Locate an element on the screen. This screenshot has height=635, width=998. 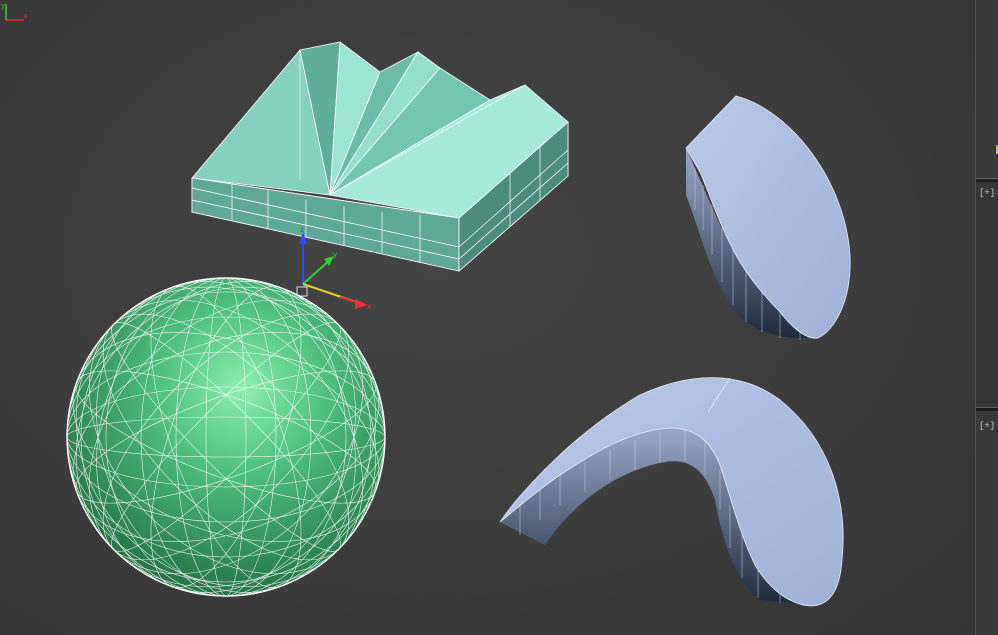
viewport-menu-label: [+] is located at coordinates (987, 426).